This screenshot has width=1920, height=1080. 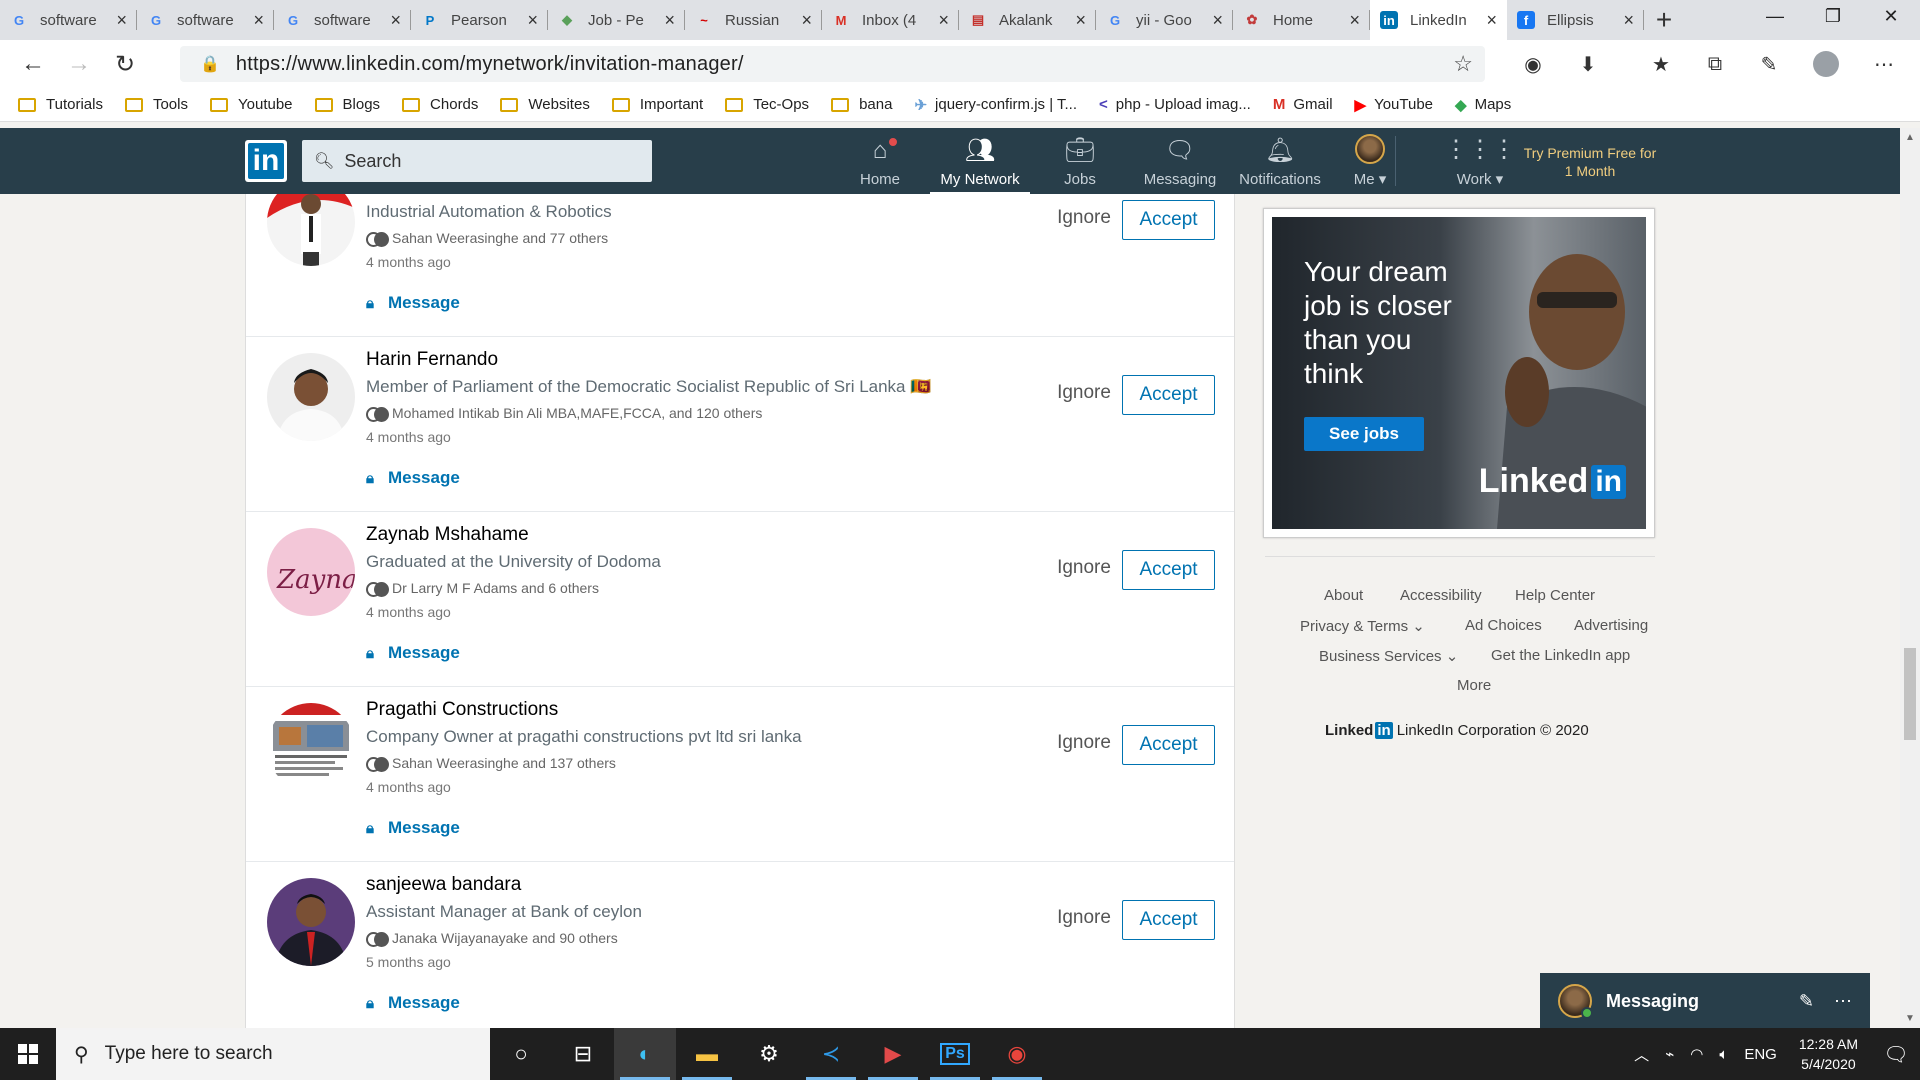 What do you see at coordinates (311, 572) in the screenshot?
I see `profile-photo: Zaynab` at bounding box center [311, 572].